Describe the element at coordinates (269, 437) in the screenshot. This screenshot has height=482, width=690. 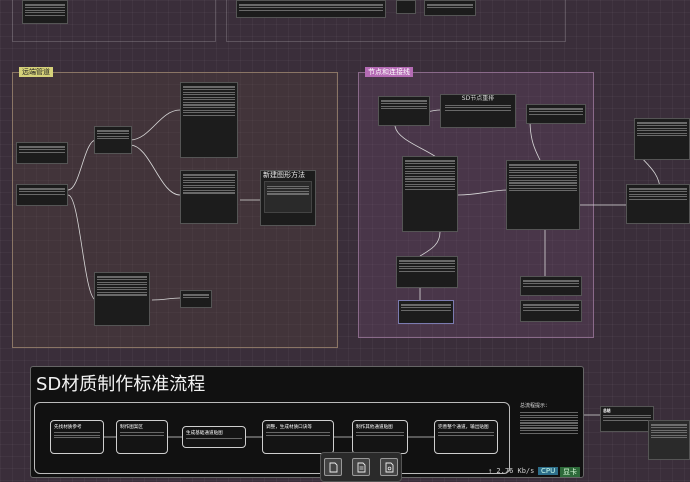
I see `flow-arrows` at that location.